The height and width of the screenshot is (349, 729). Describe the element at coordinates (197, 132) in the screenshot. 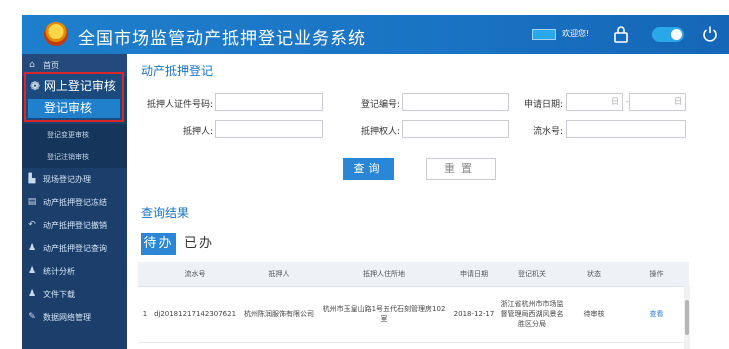

I see `mortgagor-label: 抵押人:` at that location.